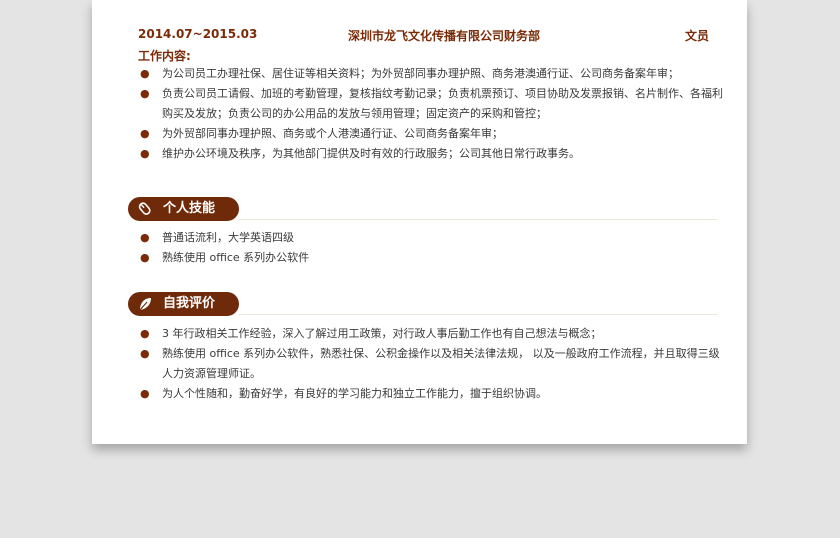  I want to click on list-item-text: 为外贸部同事办理护照、商务或个人港澳通行证、公司商务备案年审；, so click(332, 133).